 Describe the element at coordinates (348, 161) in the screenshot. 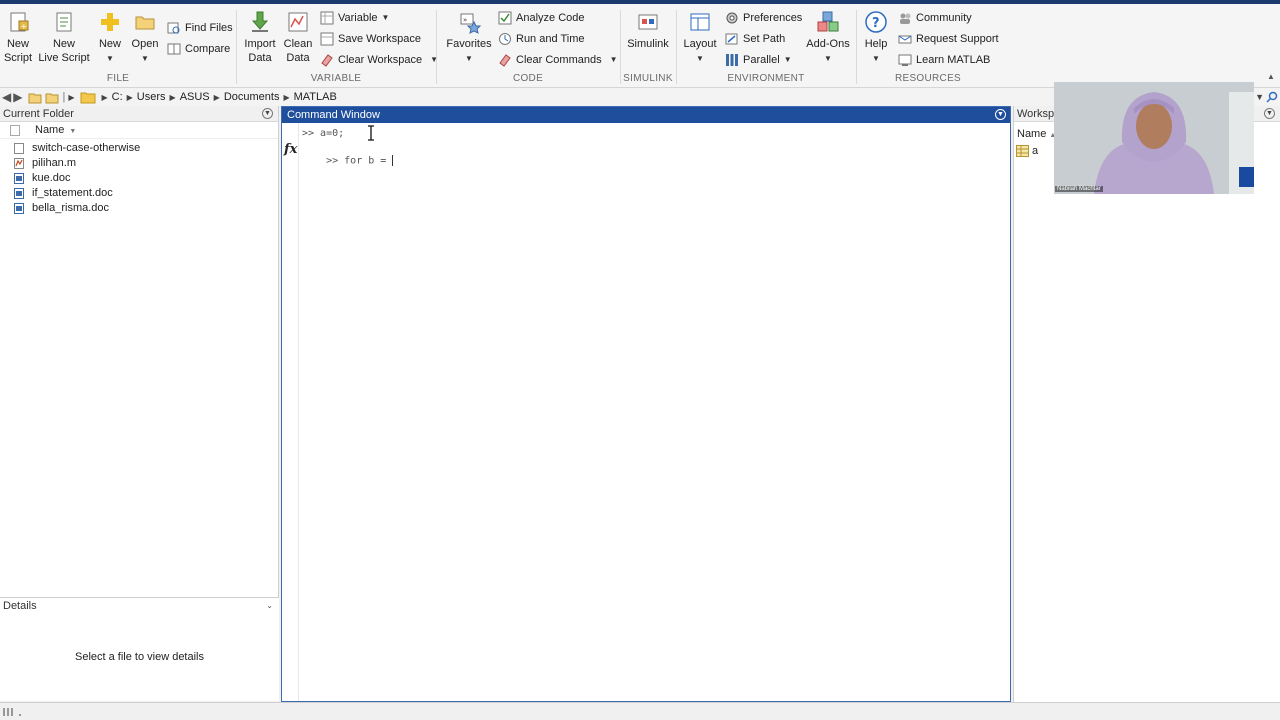

I see `command-prompt-line: >> for b =` at that location.